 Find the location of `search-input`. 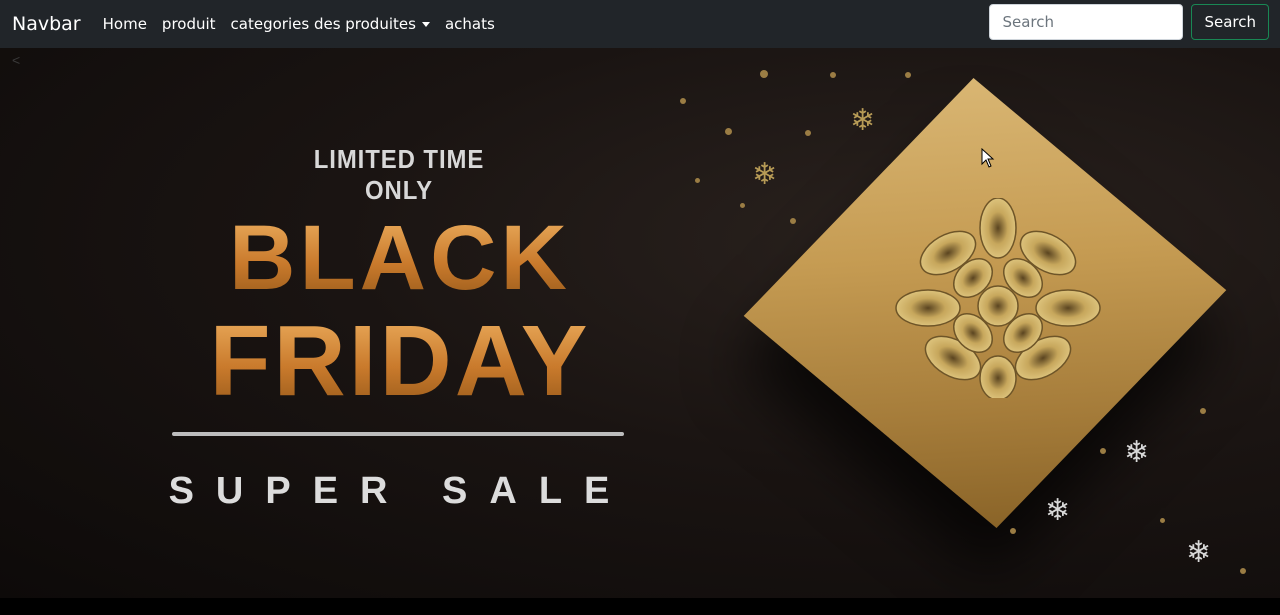

search-input is located at coordinates (1086, 22).